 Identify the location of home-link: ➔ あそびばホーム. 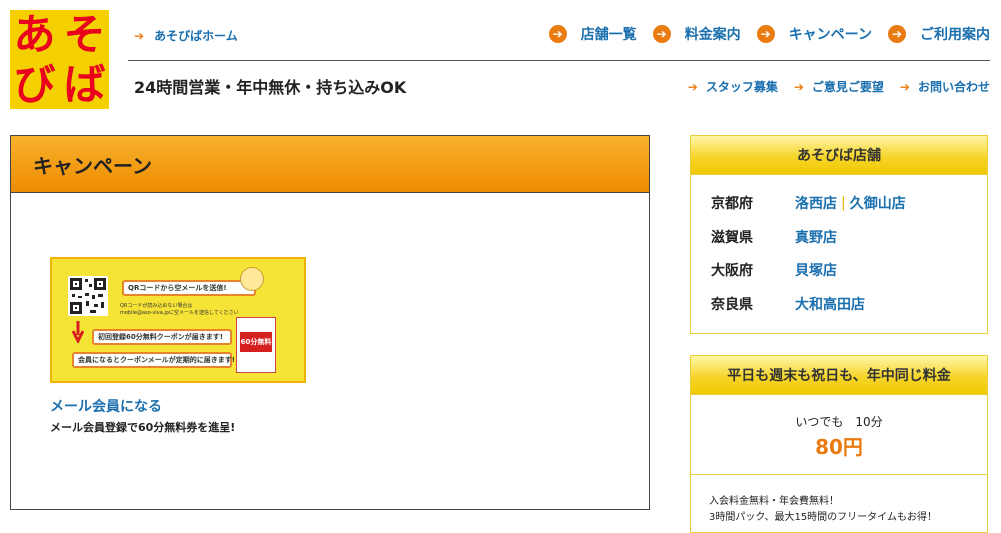
(186, 35).